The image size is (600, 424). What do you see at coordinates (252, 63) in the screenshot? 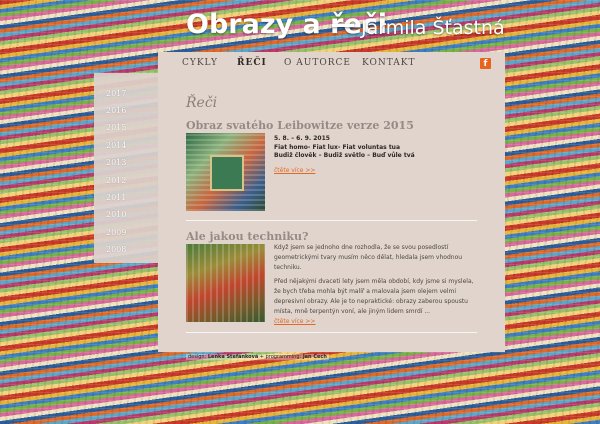
I see `nav-reci: ŘEČI` at bounding box center [252, 63].